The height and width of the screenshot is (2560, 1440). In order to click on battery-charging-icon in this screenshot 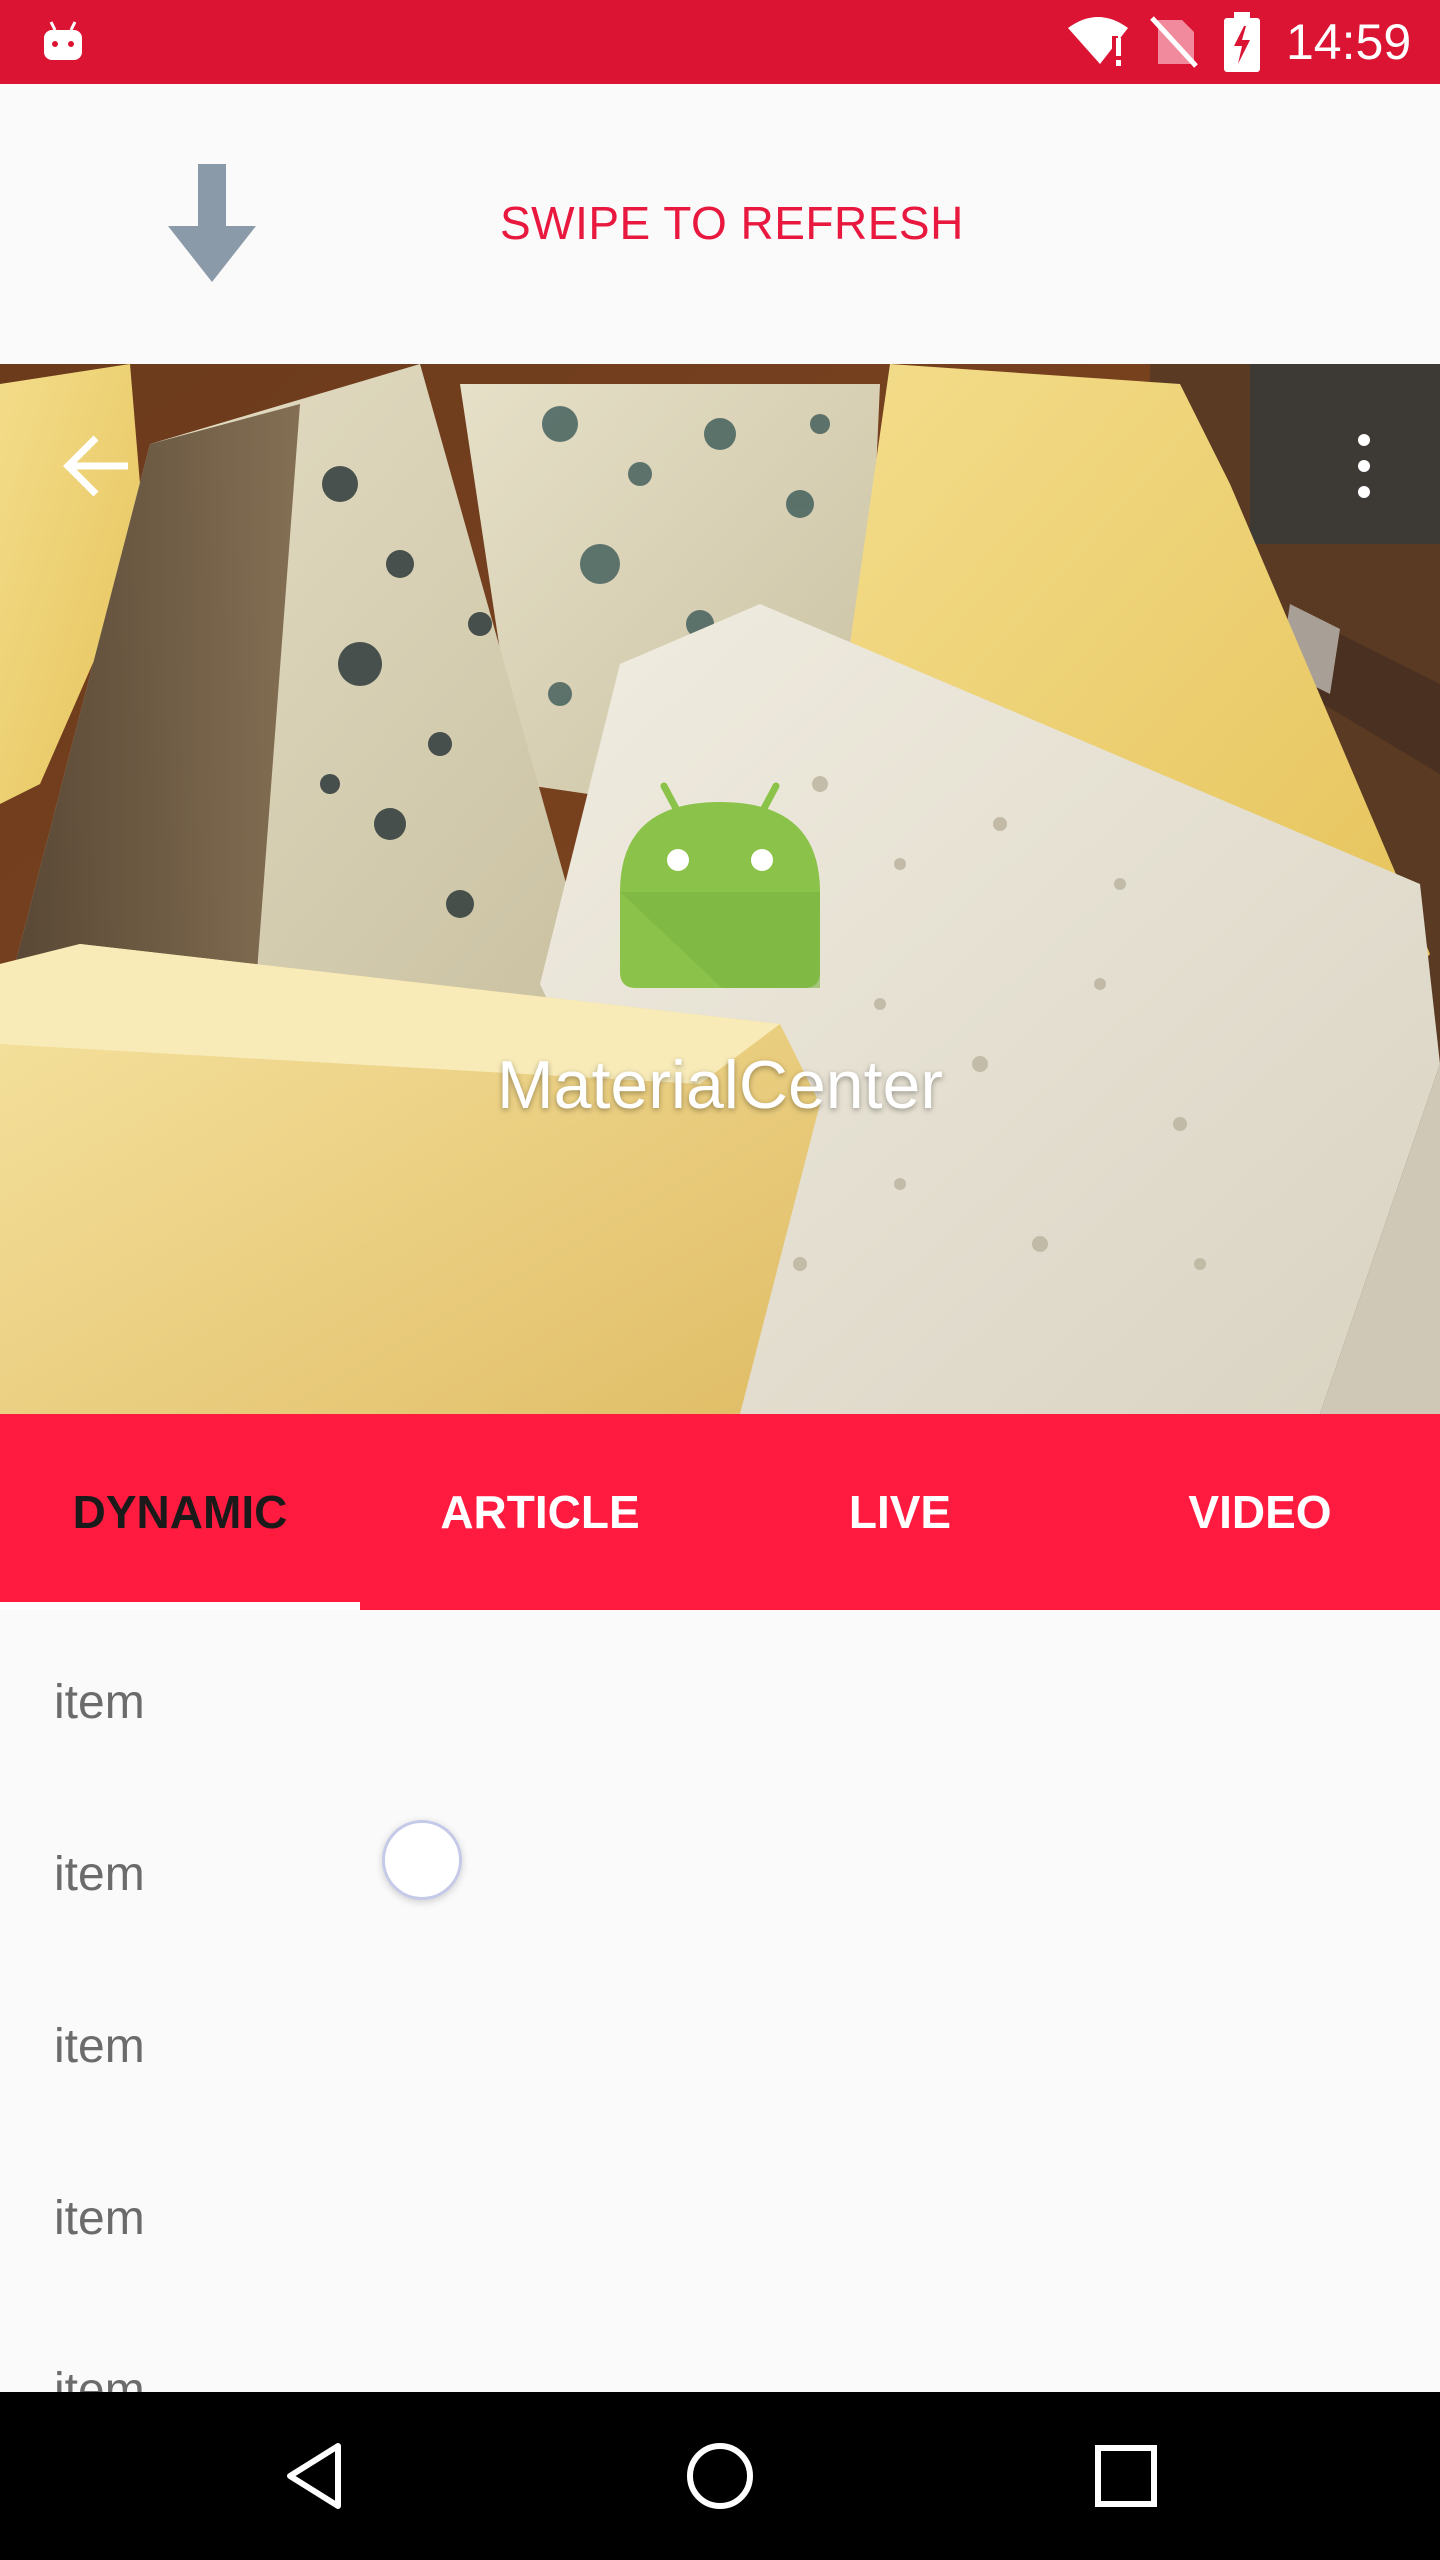, I will do `click(1242, 42)`.